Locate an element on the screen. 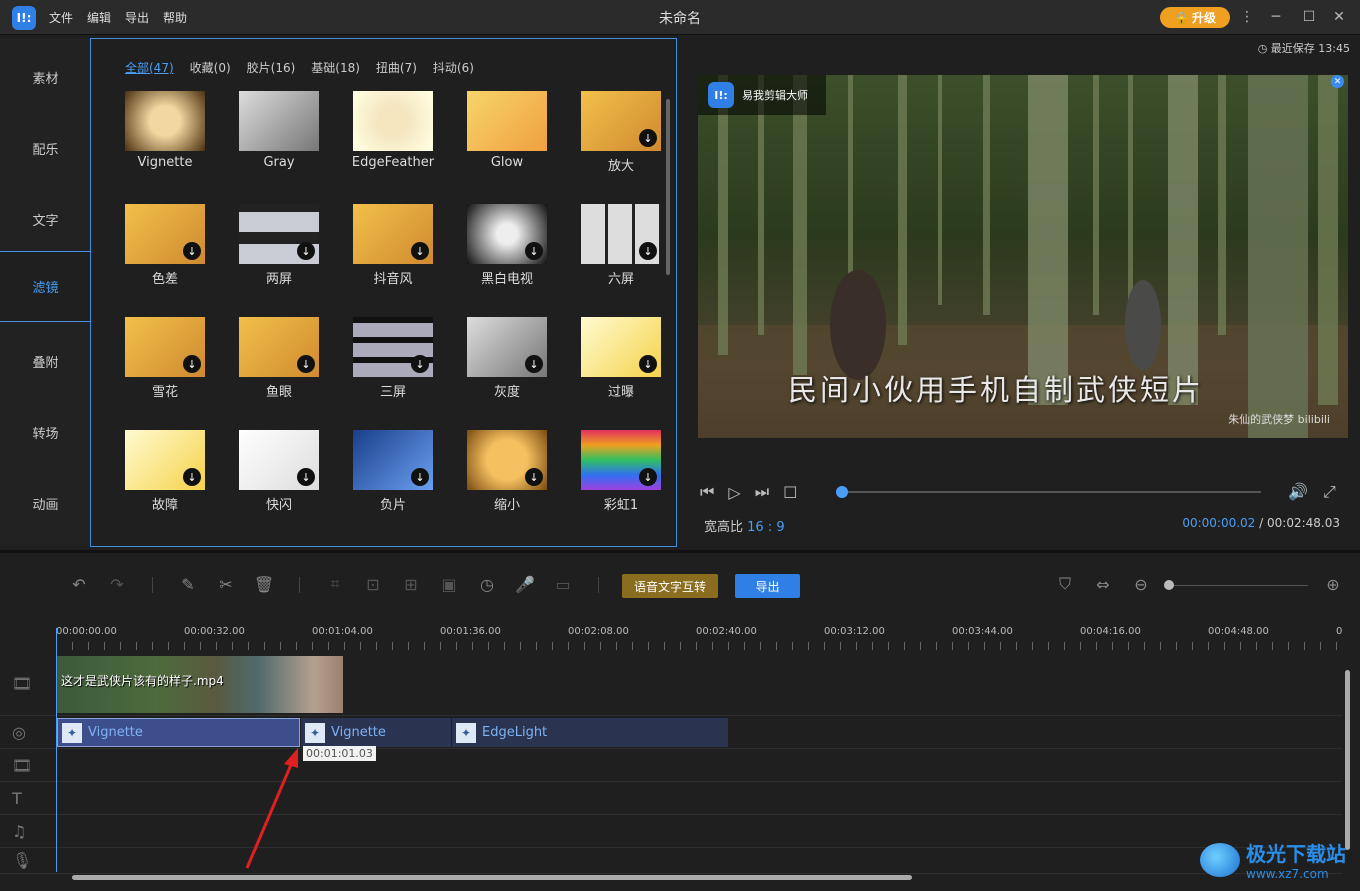 The width and height of the screenshot is (1360, 891). filter-item: ↓ 负片 is located at coordinates (393, 486).